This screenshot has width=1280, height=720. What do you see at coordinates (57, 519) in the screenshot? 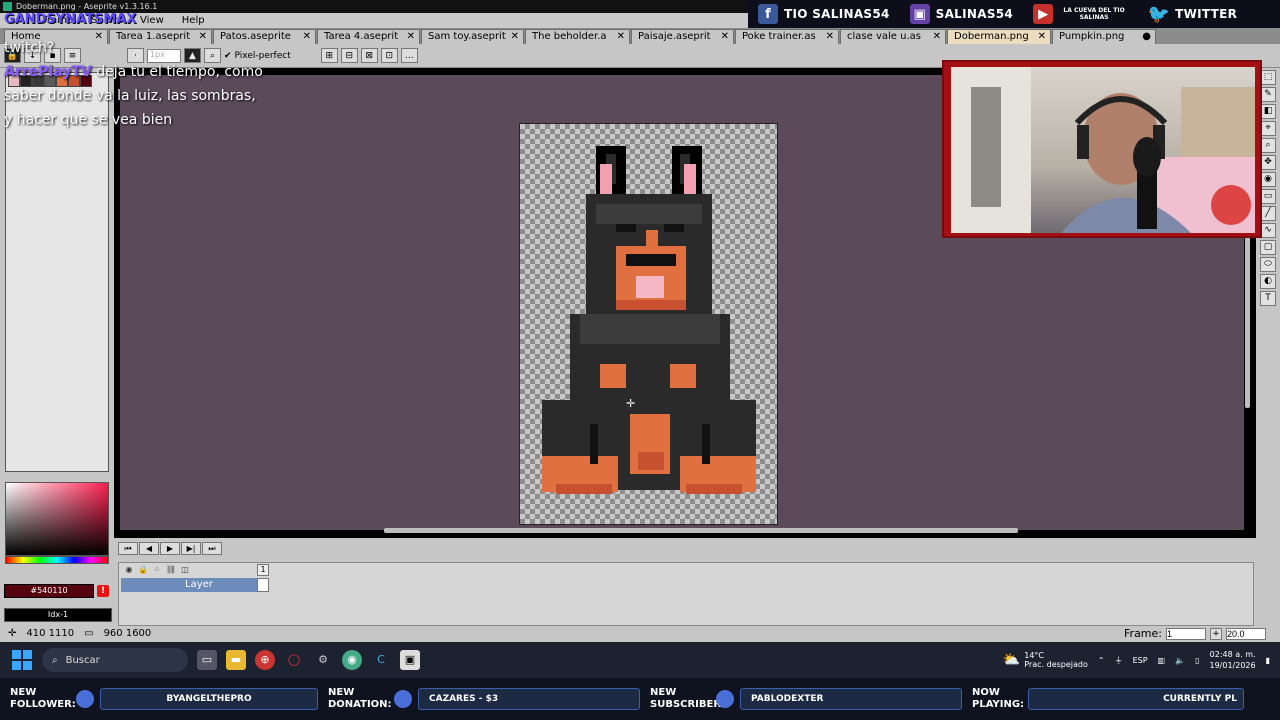
I see `color-picker-field` at bounding box center [57, 519].